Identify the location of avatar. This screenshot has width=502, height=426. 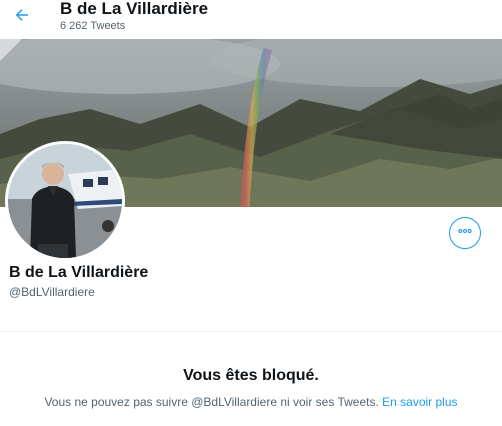
(65, 201).